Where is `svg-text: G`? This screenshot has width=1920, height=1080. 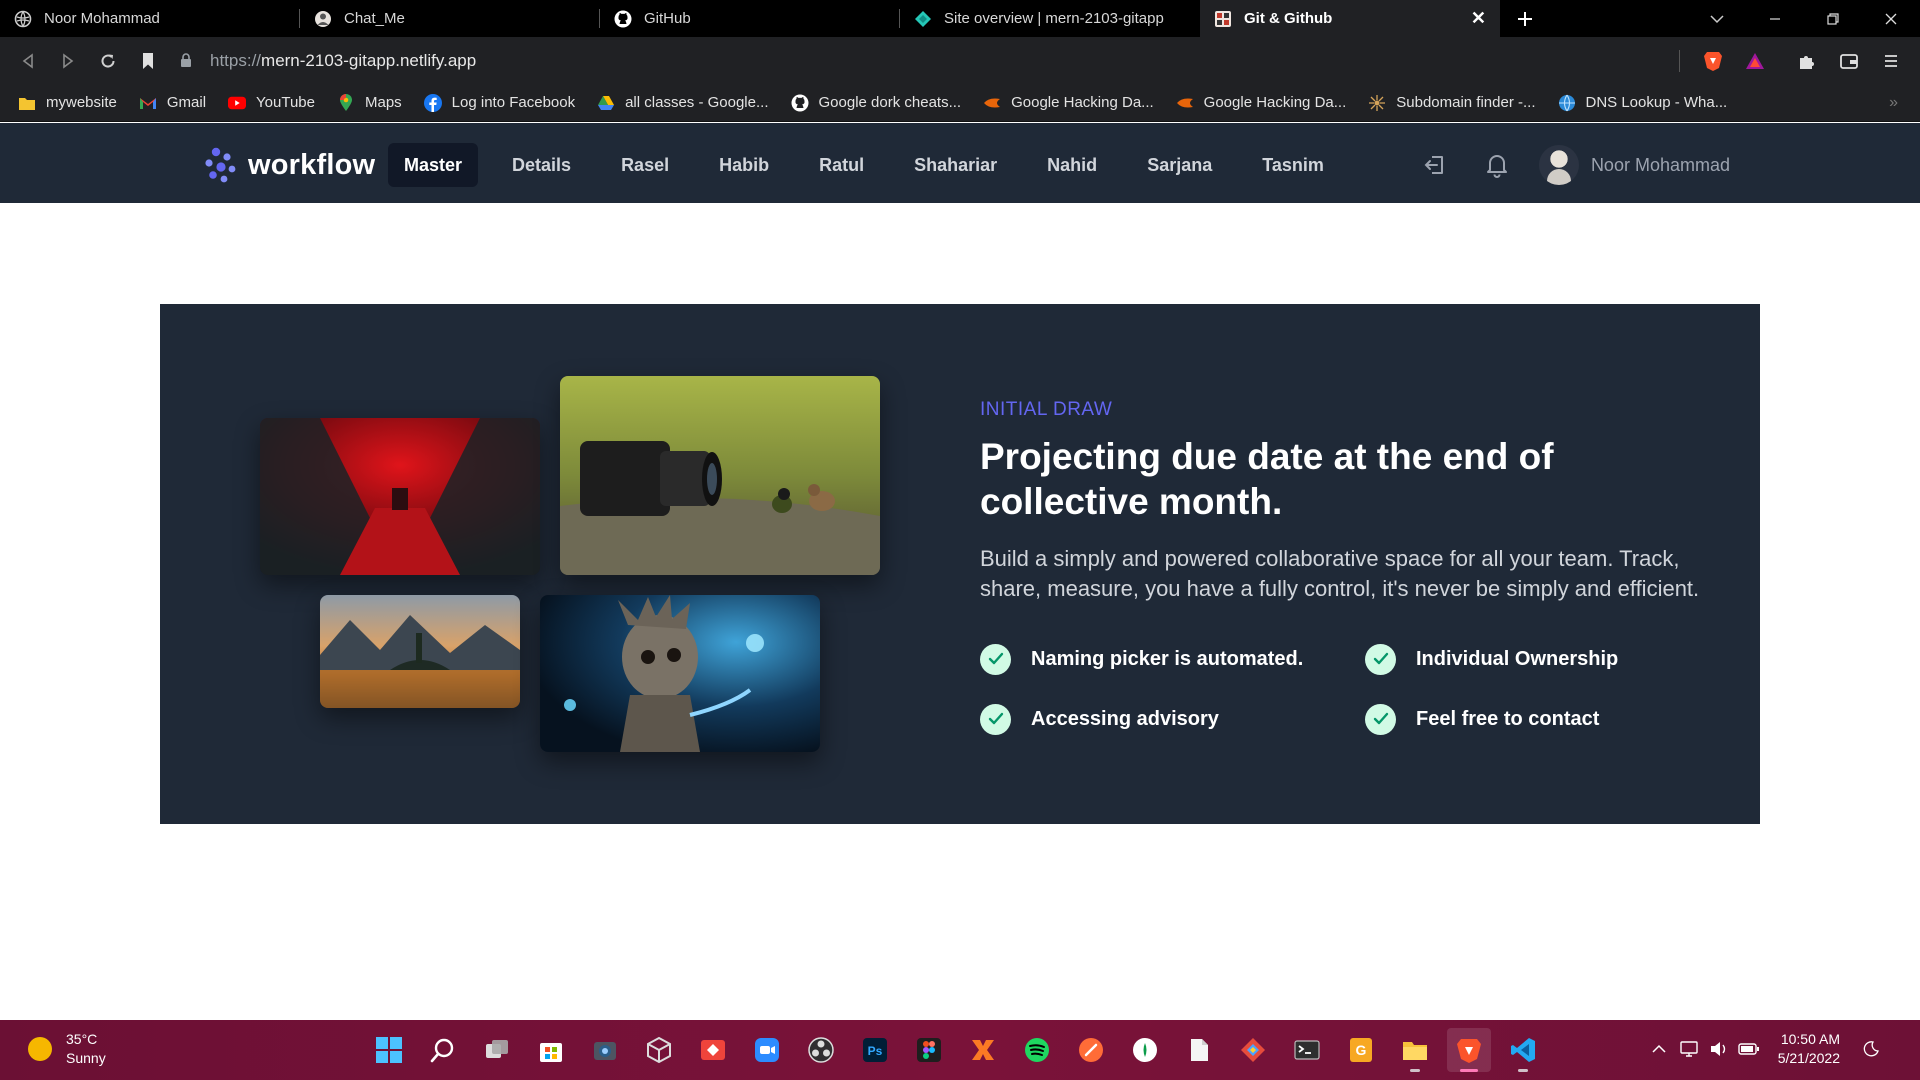 svg-text: G is located at coordinates (1361, 1050).